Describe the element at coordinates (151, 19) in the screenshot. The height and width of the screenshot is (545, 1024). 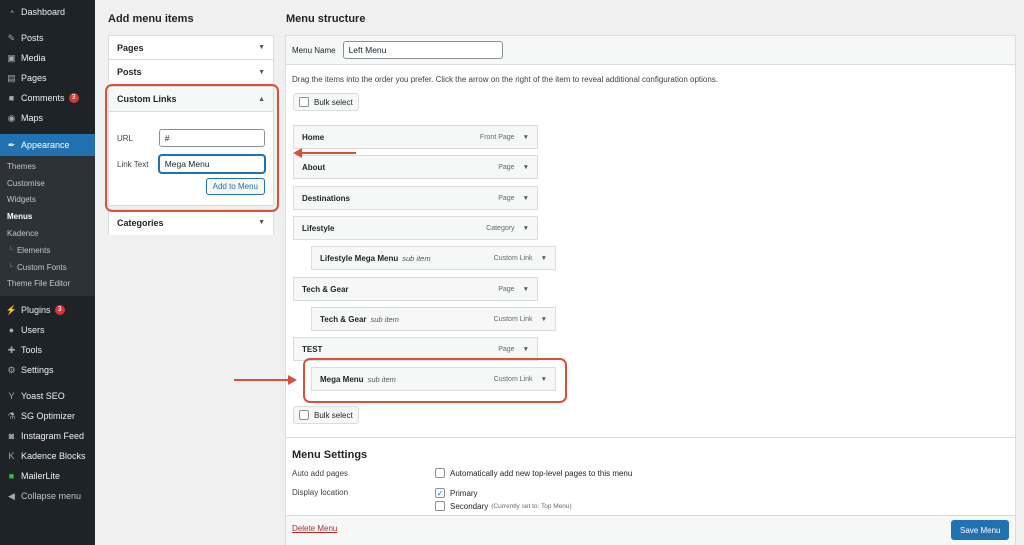
I see `add-menu-items-heading: Add menu items` at that location.